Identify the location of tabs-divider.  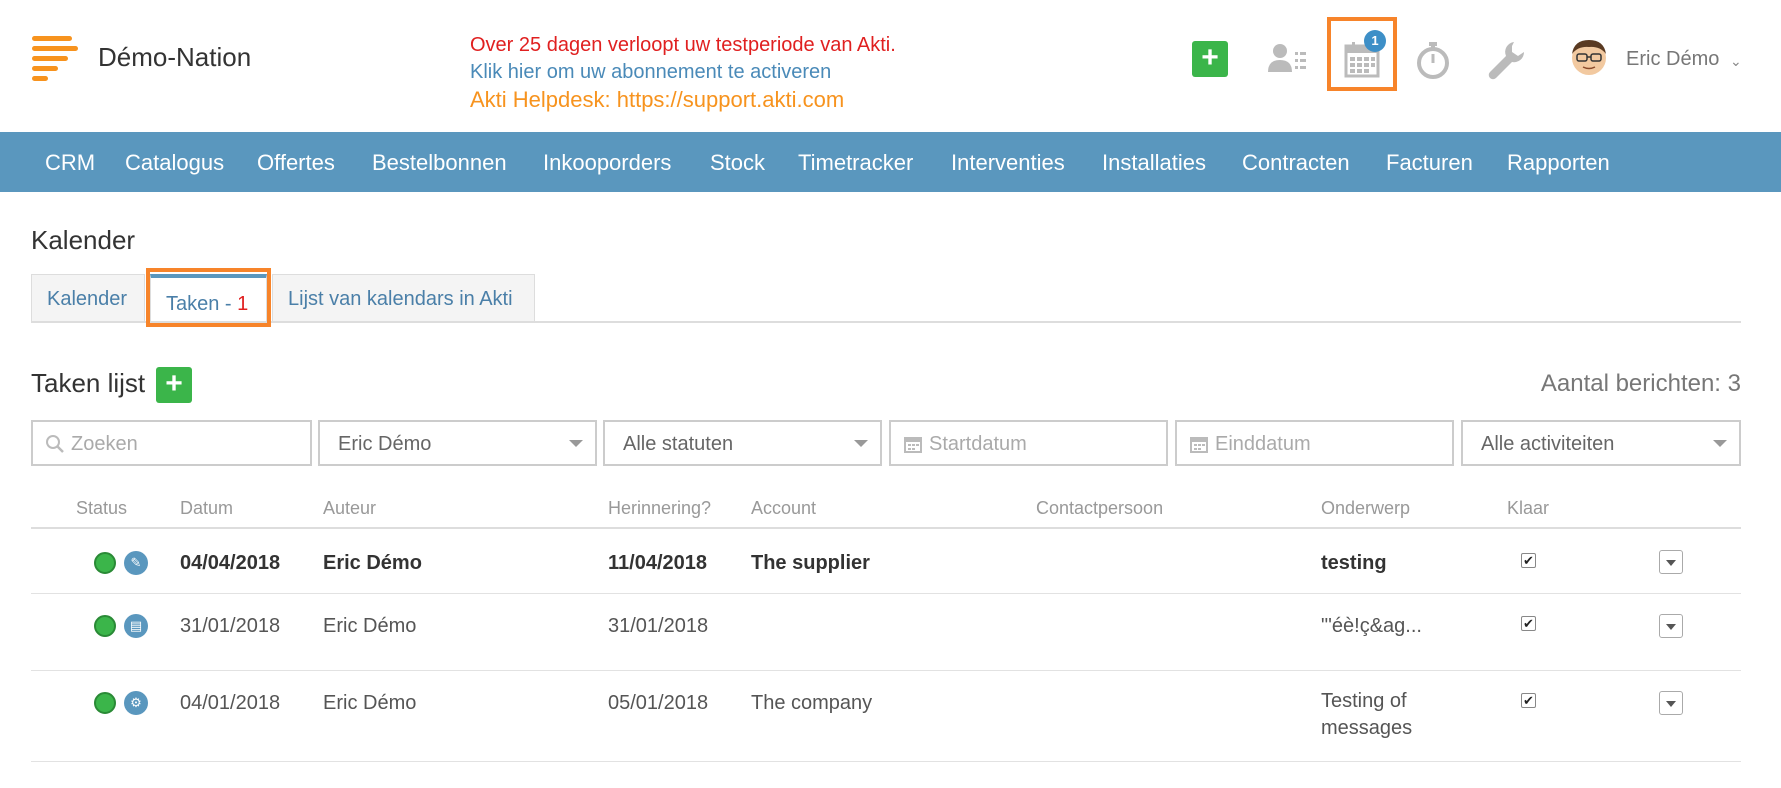
(886, 322).